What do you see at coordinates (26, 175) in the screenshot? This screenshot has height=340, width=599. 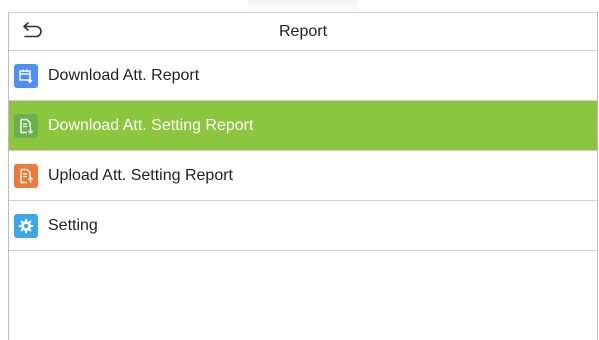 I see `document-upload-icon` at bounding box center [26, 175].